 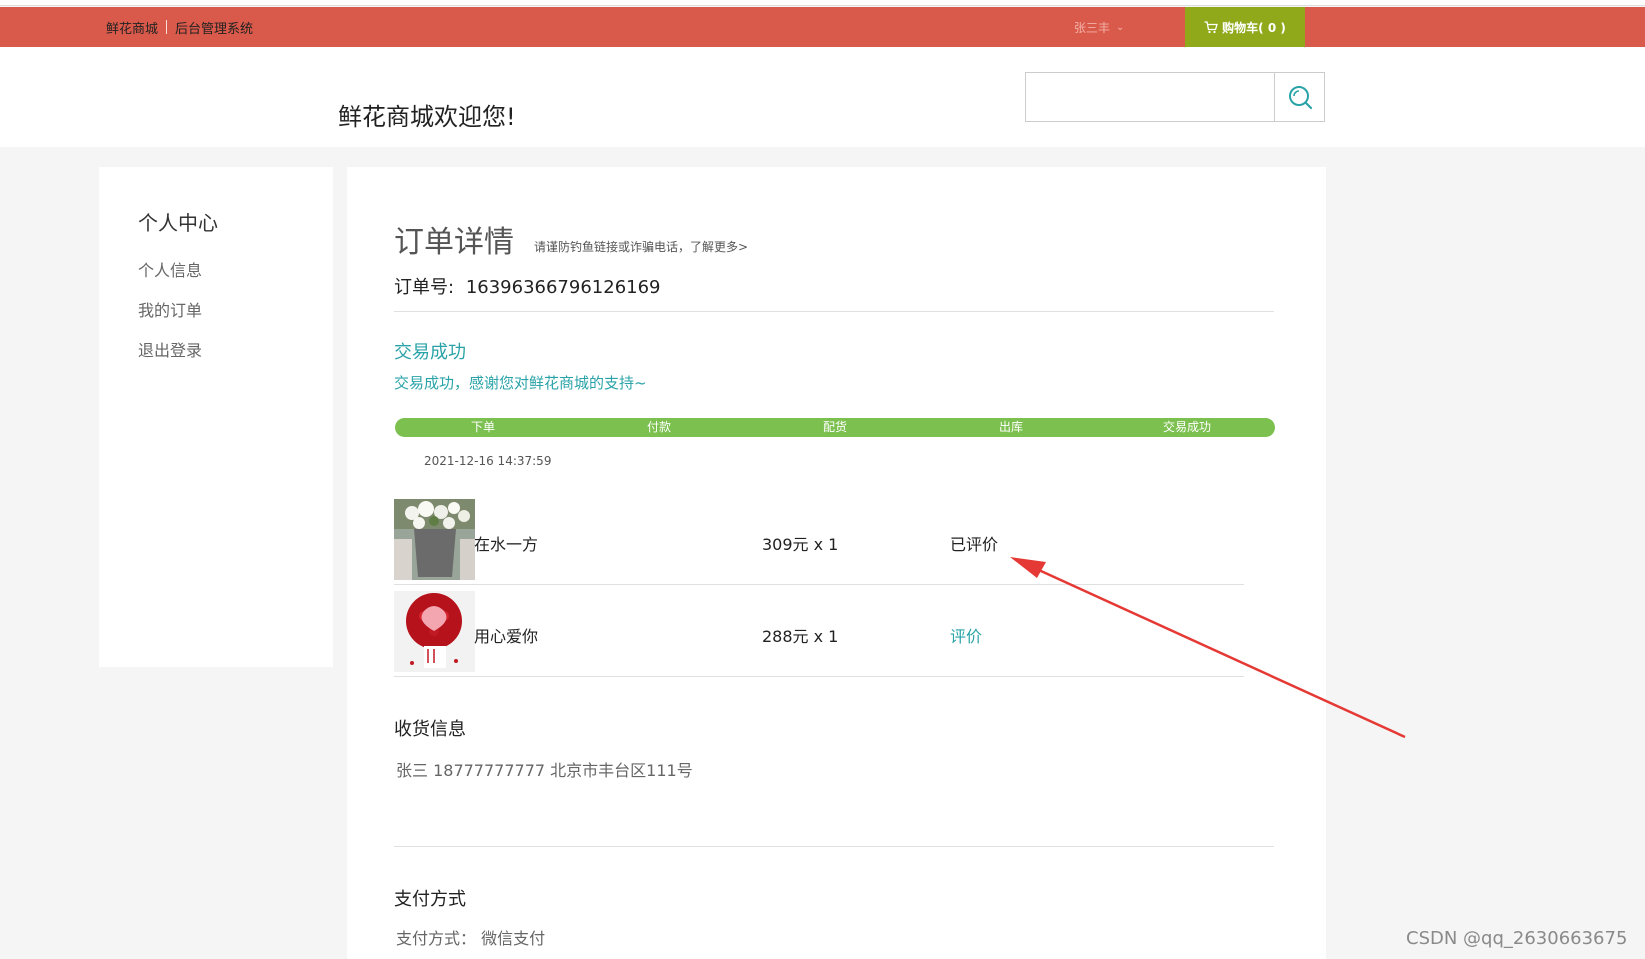 I want to click on order-item-row: 在水一方 309元 x 1 已评价, so click(x=819, y=542).